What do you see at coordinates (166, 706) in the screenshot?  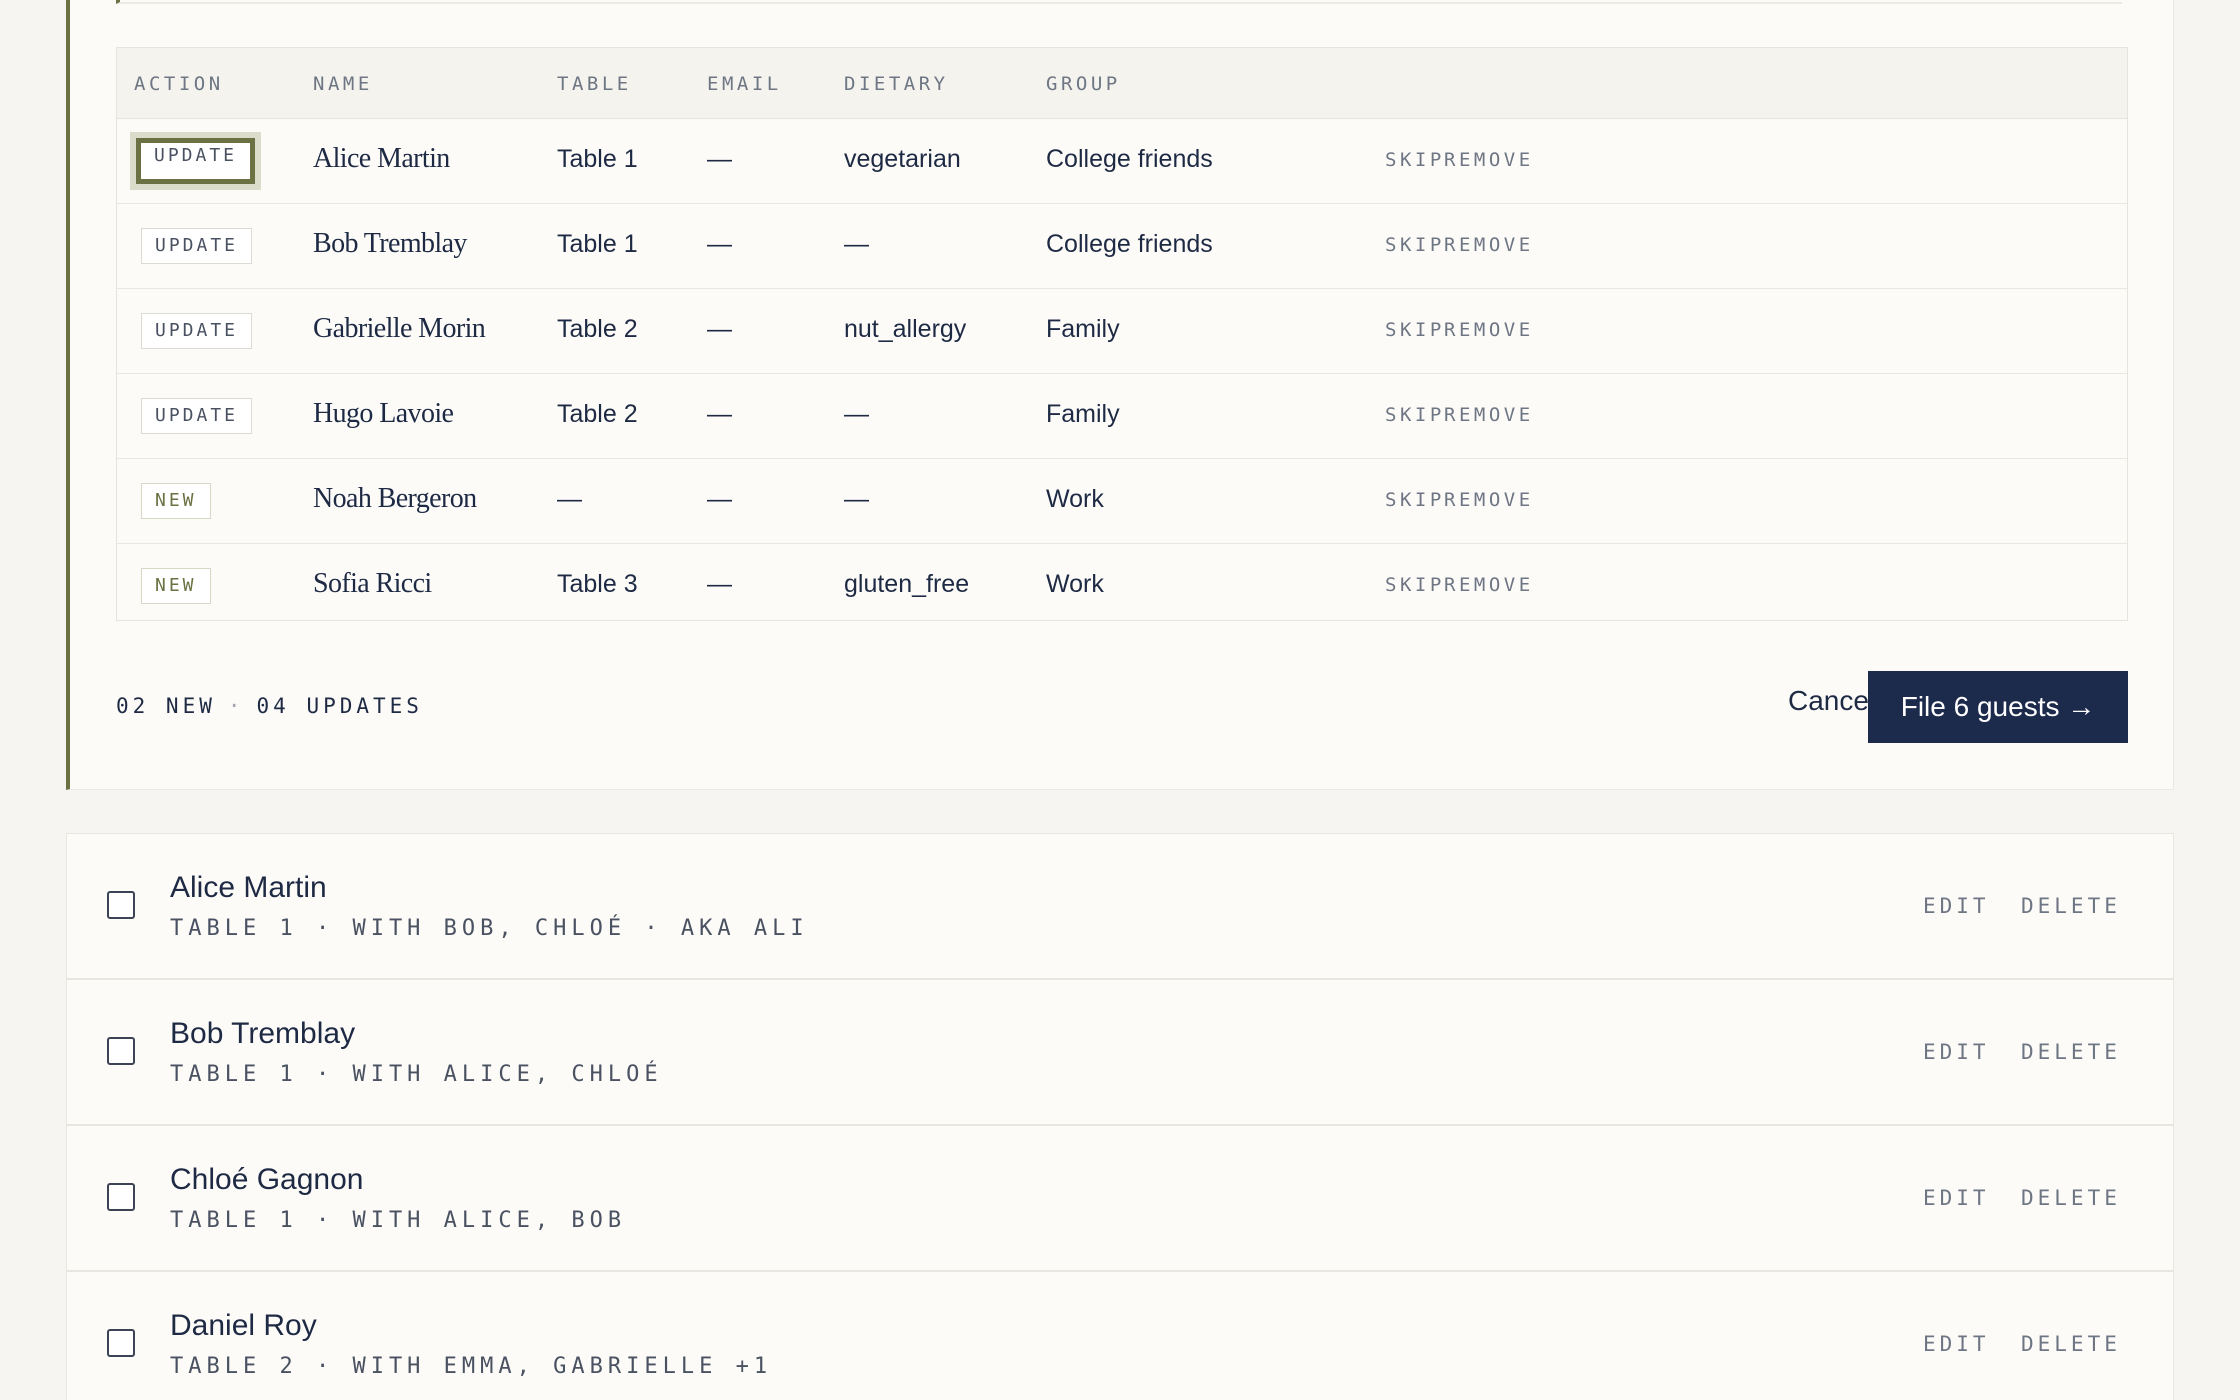 I see `summary-new-count: 02 NEW` at bounding box center [166, 706].